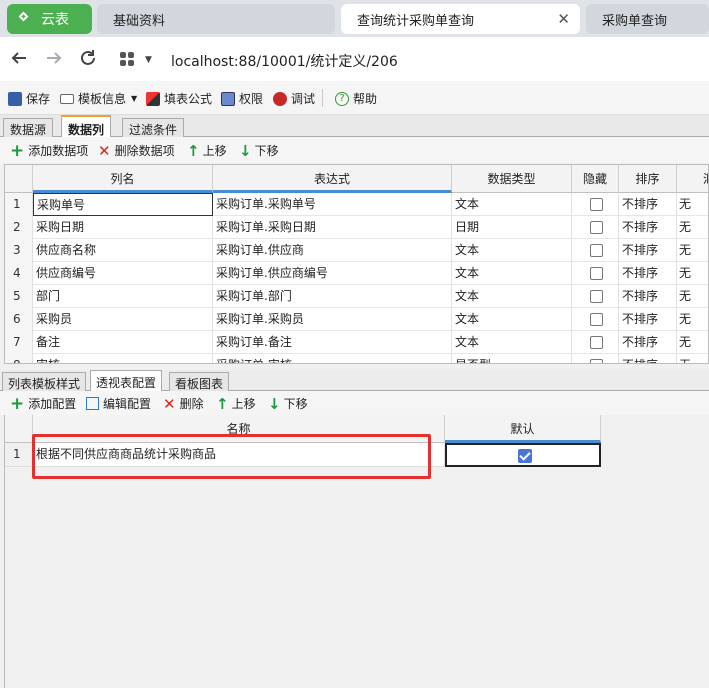 The image size is (709, 688). I want to click on cell-config-name: 根据不同供应商商品统计采购商品, so click(239, 455).